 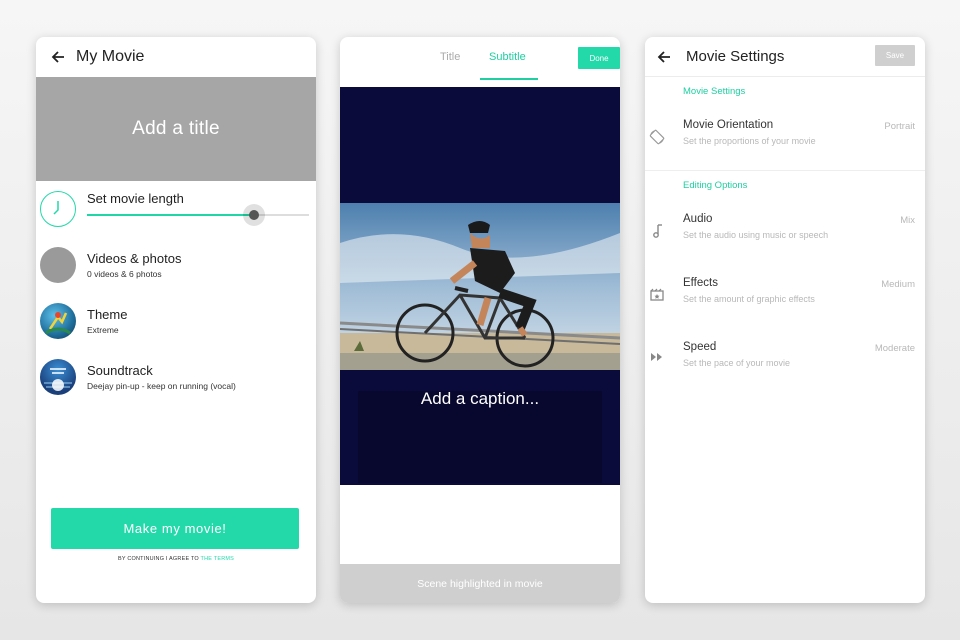 I want to click on section-heading-editing-options: Editing Options, so click(x=715, y=185).